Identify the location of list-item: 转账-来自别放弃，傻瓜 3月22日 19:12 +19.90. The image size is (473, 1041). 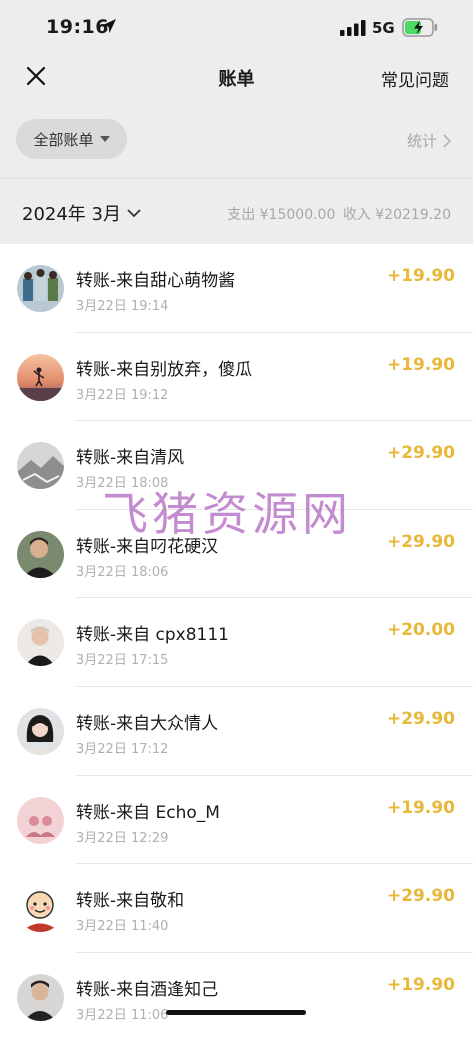
(236, 377).